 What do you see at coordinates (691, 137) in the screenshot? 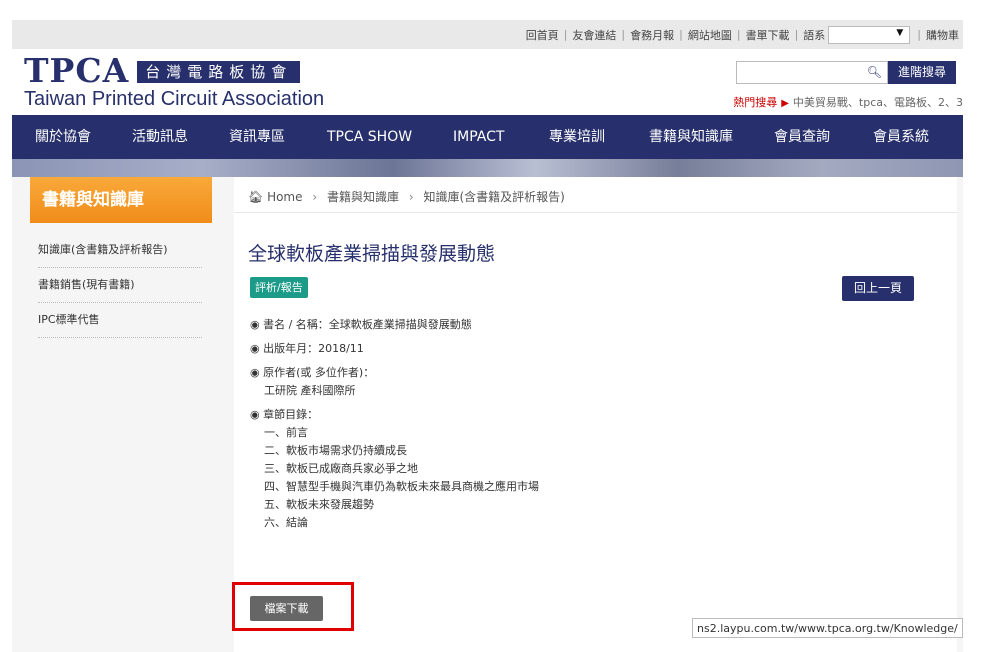
I see `nav-books-knowledge: 書籍與知識庫` at bounding box center [691, 137].